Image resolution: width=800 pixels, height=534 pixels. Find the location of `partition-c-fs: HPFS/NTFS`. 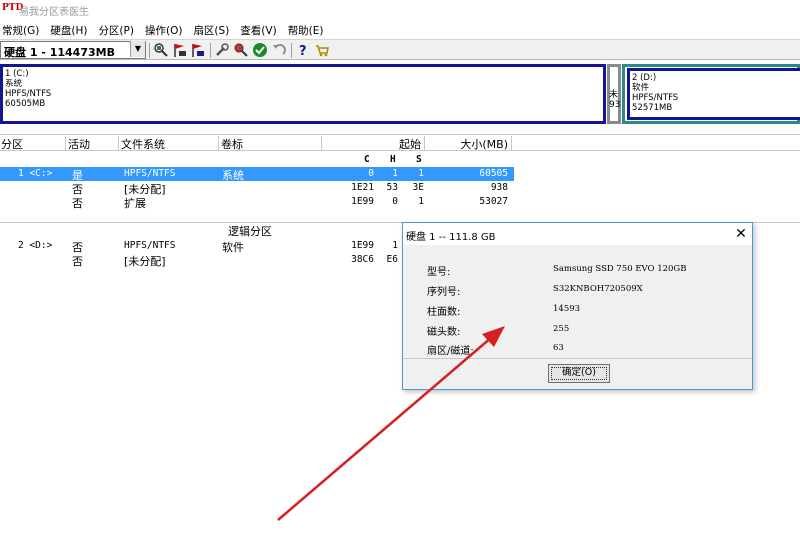

partition-c-fs: HPFS/NTFS is located at coordinates (28, 94).